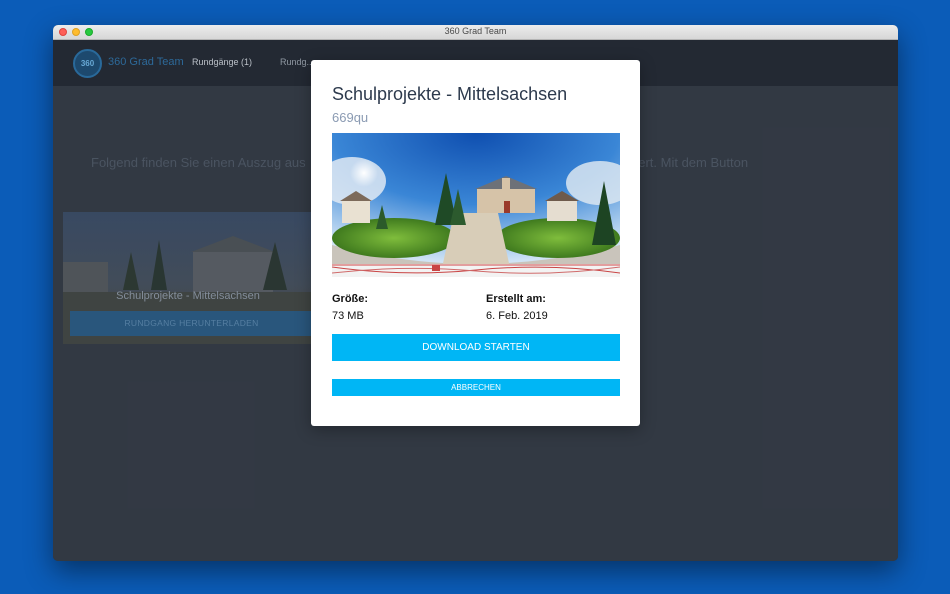 The height and width of the screenshot is (594, 950). I want to click on window-title: 360 Grad Team, so click(475, 31).